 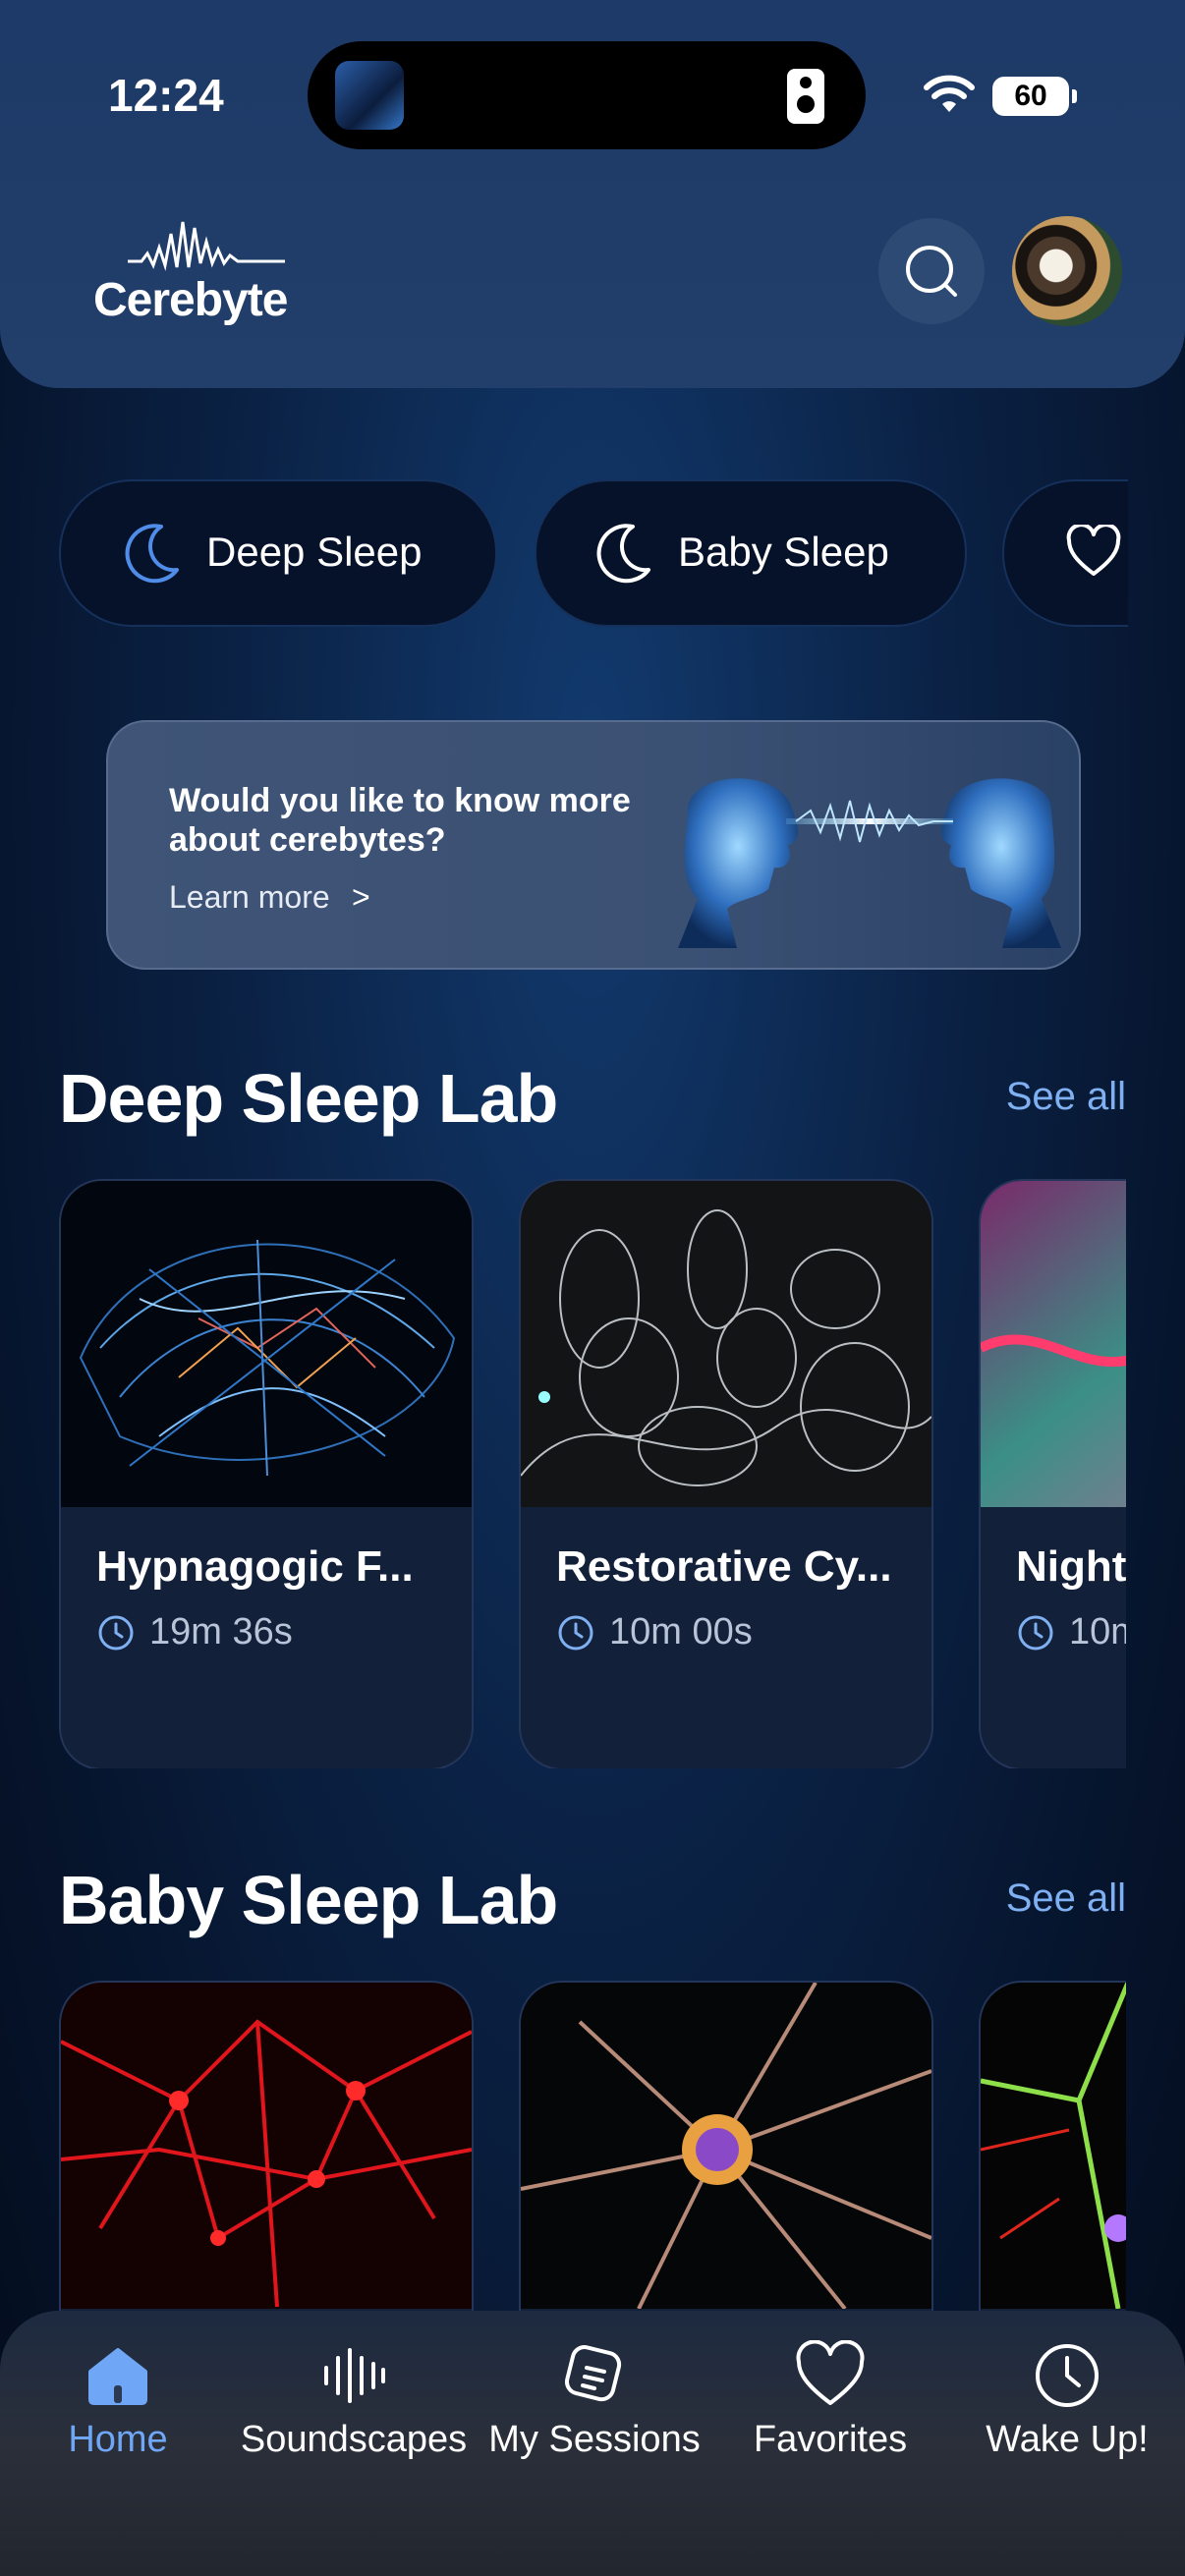 What do you see at coordinates (594, 2439) in the screenshot?
I see `tab-label: My Sessions` at bounding box center [594, 2439].